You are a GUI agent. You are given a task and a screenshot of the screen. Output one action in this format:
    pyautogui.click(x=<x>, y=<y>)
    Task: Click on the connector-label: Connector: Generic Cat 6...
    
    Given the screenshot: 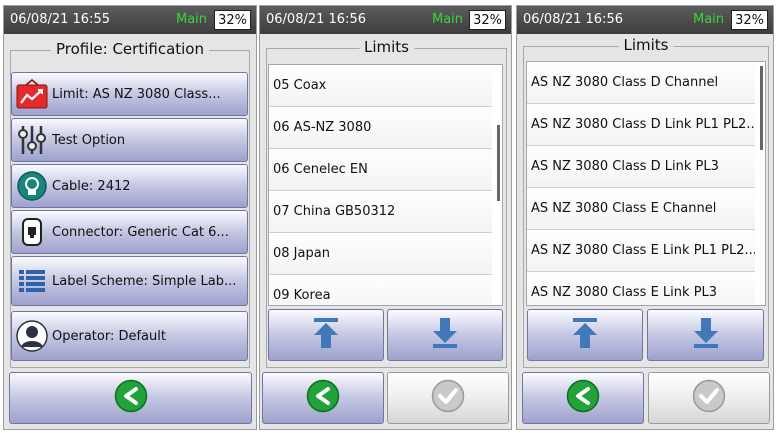 What is the action you would take?
    pyautogui.click(x=140, y=232)
    